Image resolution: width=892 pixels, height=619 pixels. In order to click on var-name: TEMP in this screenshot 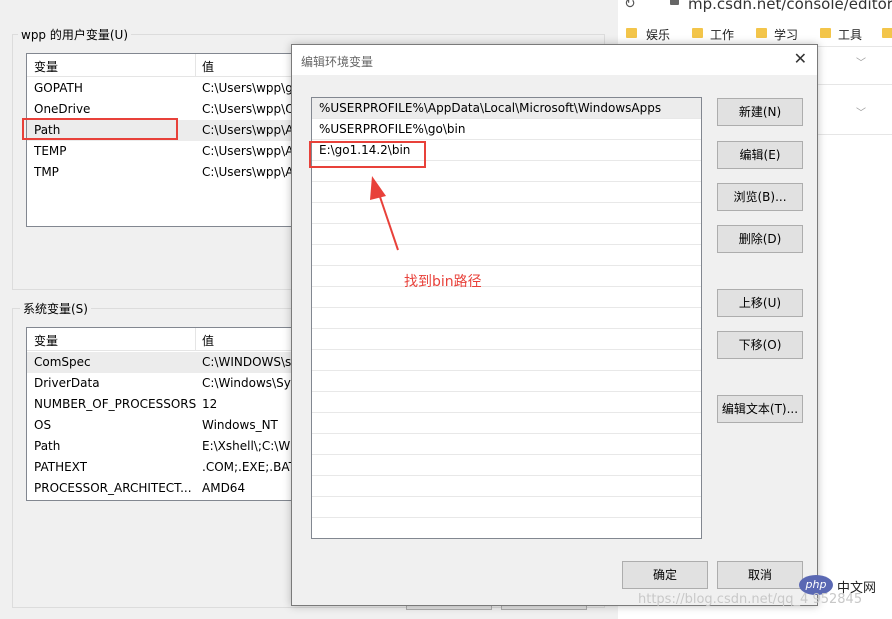, I will do `click(50, 151)`.